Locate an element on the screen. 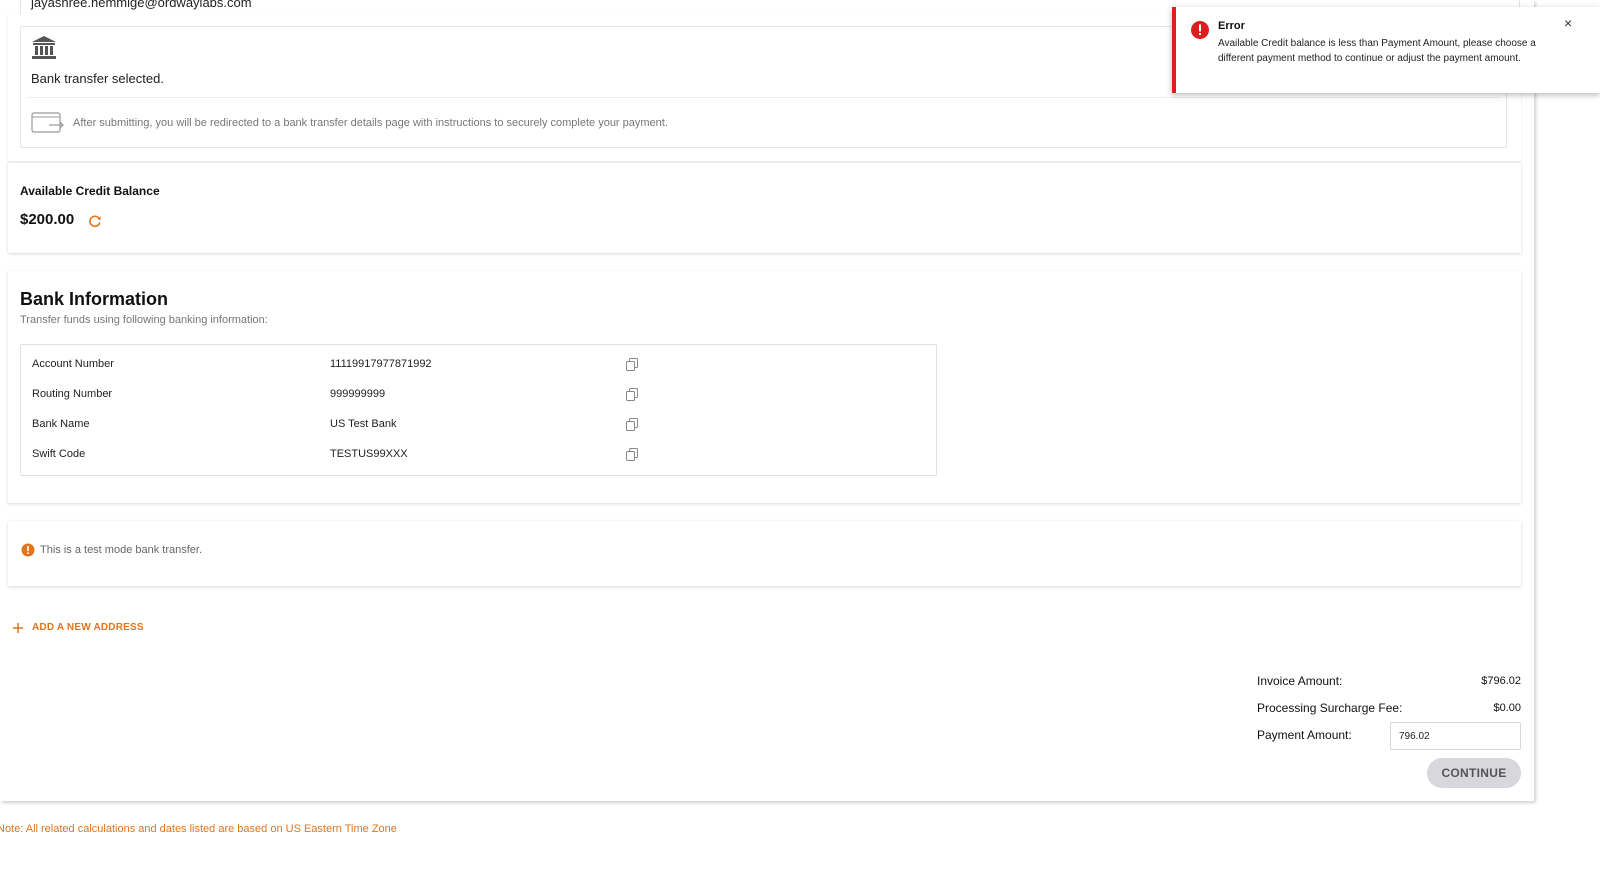 The image size is (1600, 877). credit-balance-card: Available Credit Balance $200.00 is located at coordinates (764, 208).